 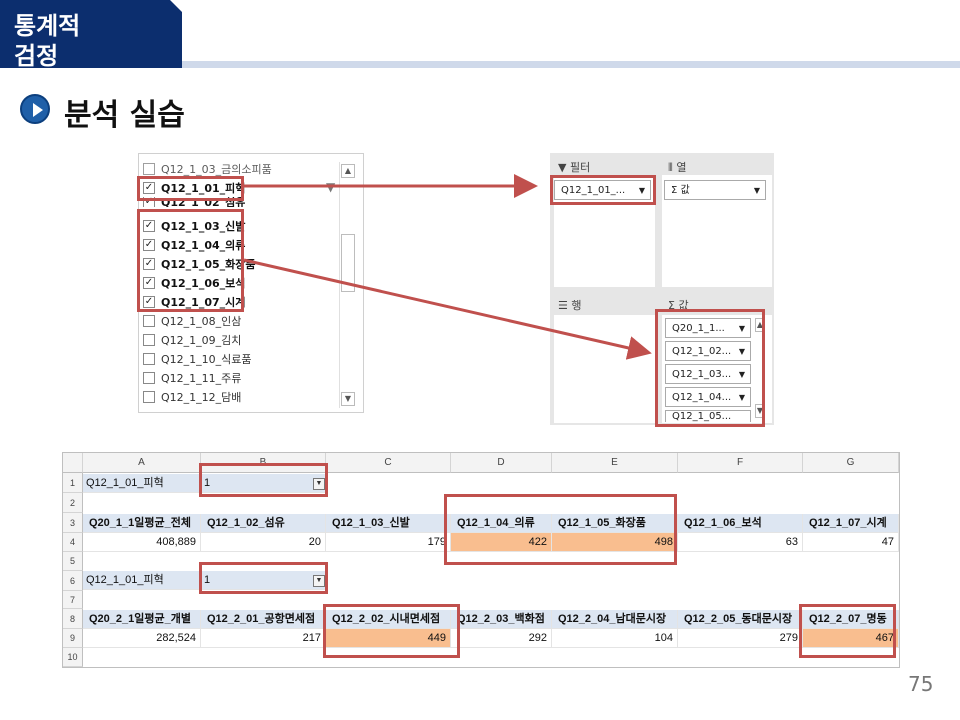 What do you see at coordinates (921, 684) in the screenshot?
I see `page-number: 75` at bounding box center [921, 684].